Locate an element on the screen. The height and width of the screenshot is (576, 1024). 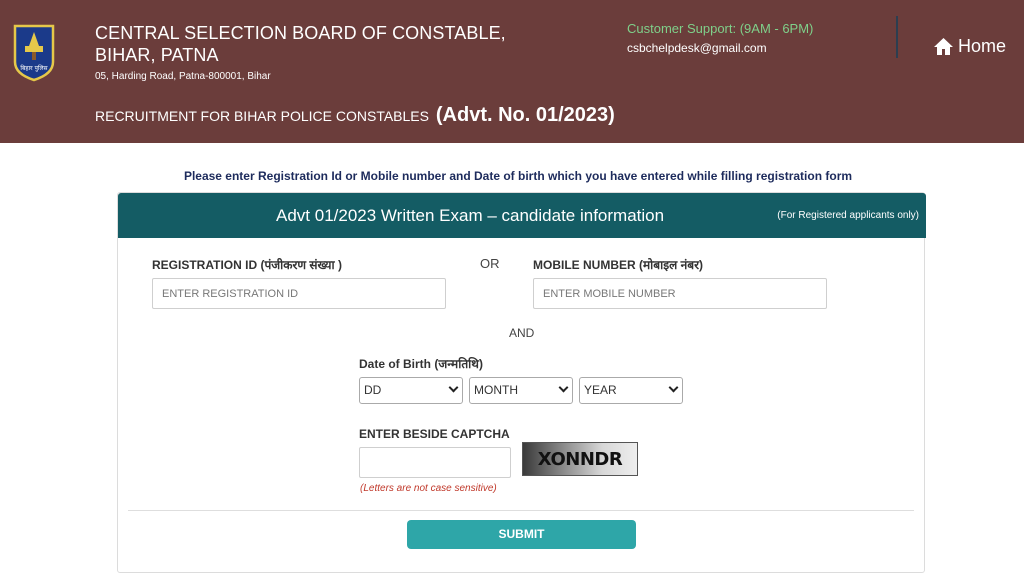
home-label: Home is located at coordinates (982, 46).